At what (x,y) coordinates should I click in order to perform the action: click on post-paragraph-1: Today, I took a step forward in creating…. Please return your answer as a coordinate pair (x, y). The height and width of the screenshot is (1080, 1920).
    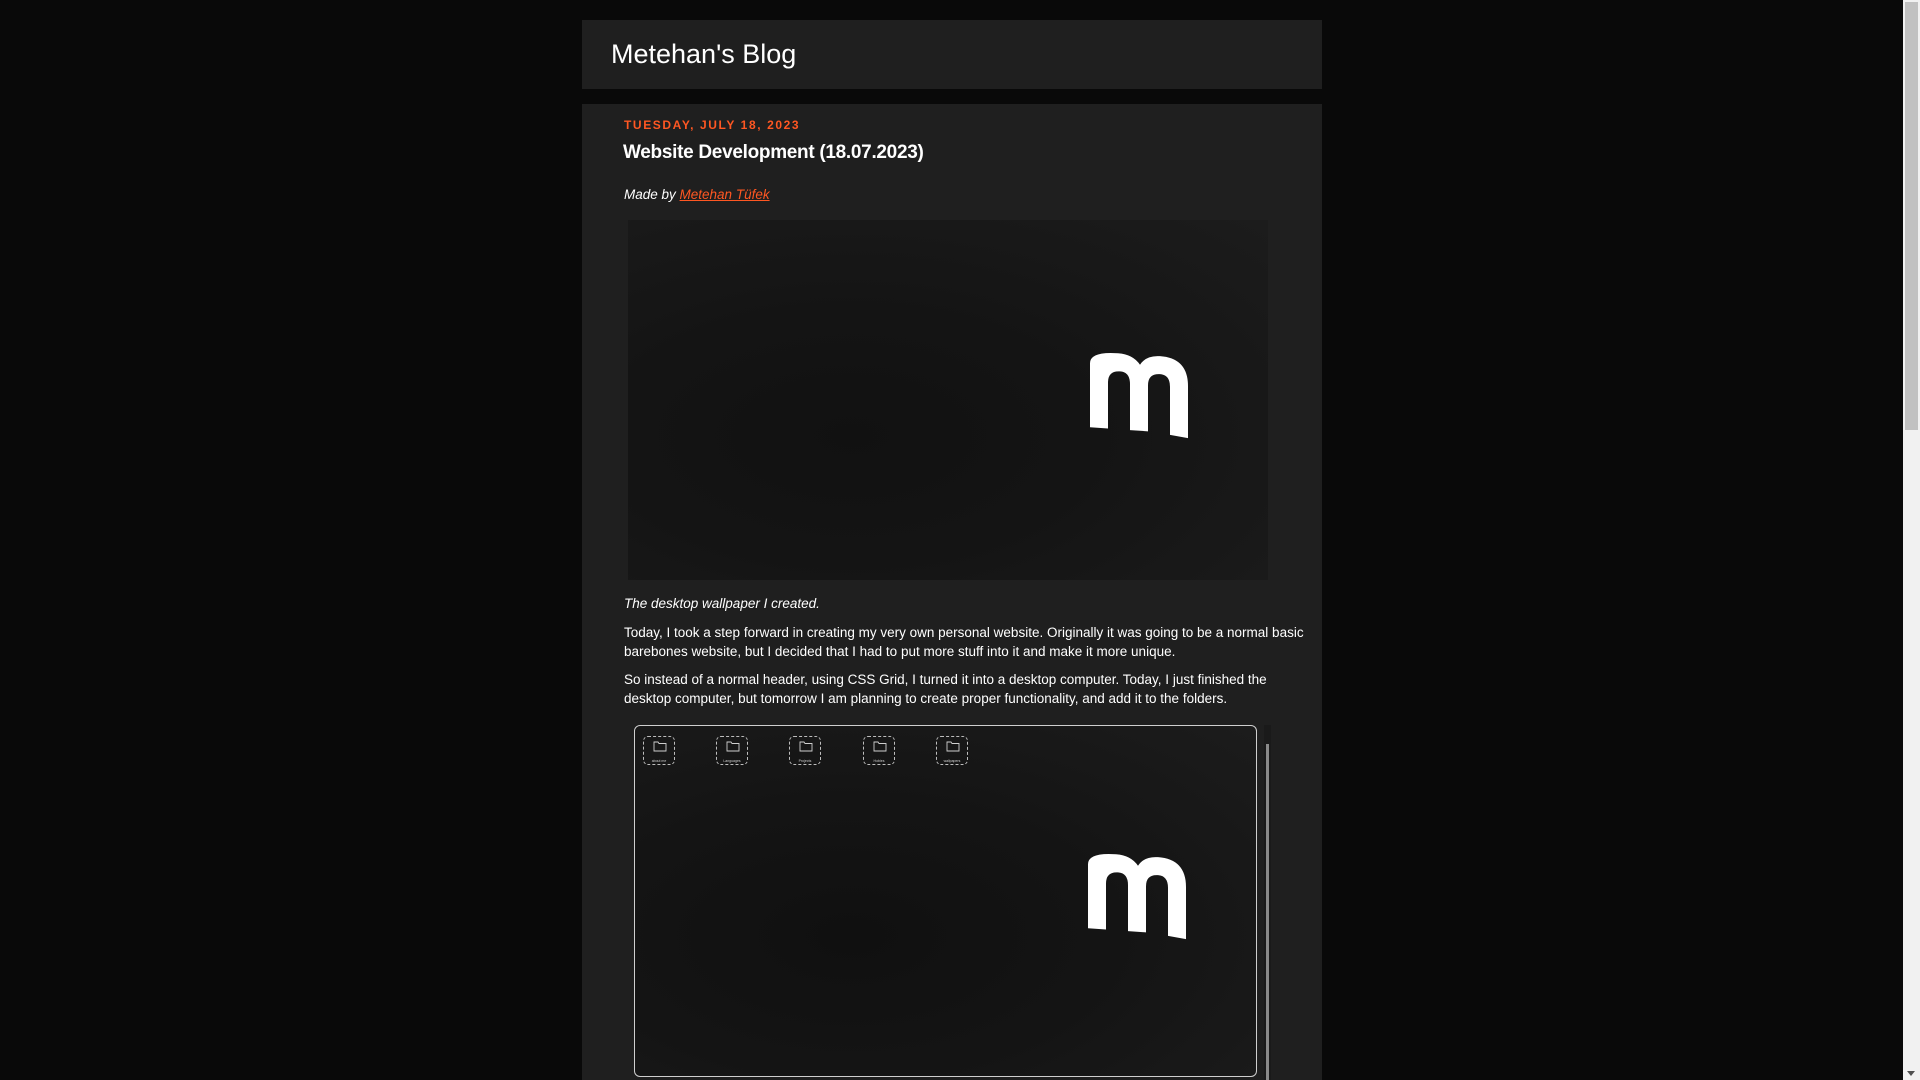
    Looking at the image, I should click on (964, 642).